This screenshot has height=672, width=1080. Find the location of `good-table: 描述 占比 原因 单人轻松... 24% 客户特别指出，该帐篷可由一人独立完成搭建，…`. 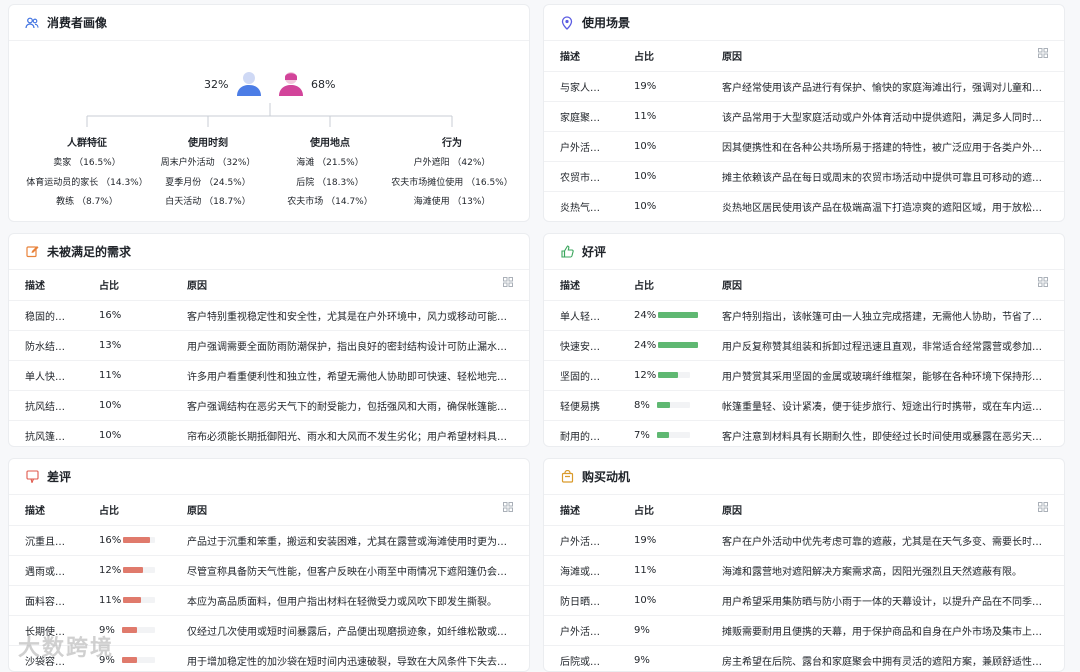

good-table: 描述 占比 原因 单人轻松... 24% 客户特别指出，该帐篷可由一人独立完成搭建，… is located at coordinates (804, 358).